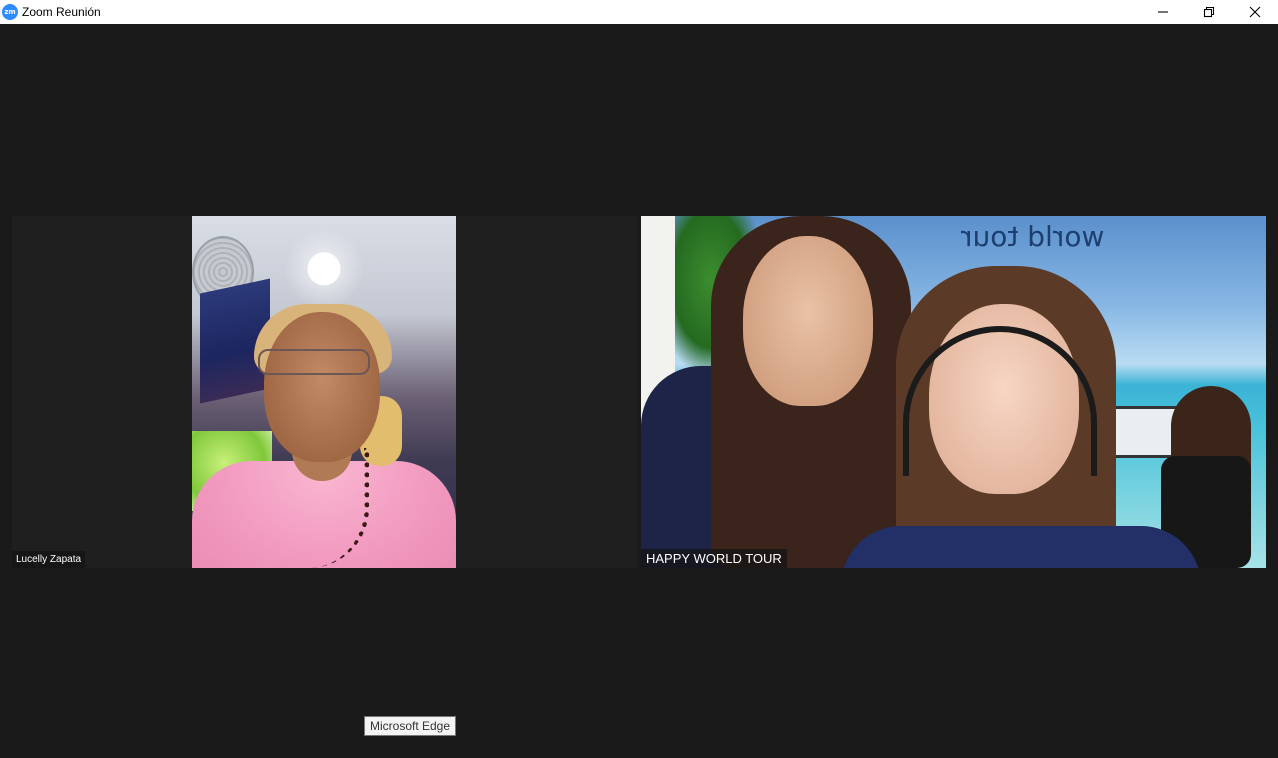 The height and width of the screenshot is (758, 1278). I want to click on necklace, so click(311, 508).